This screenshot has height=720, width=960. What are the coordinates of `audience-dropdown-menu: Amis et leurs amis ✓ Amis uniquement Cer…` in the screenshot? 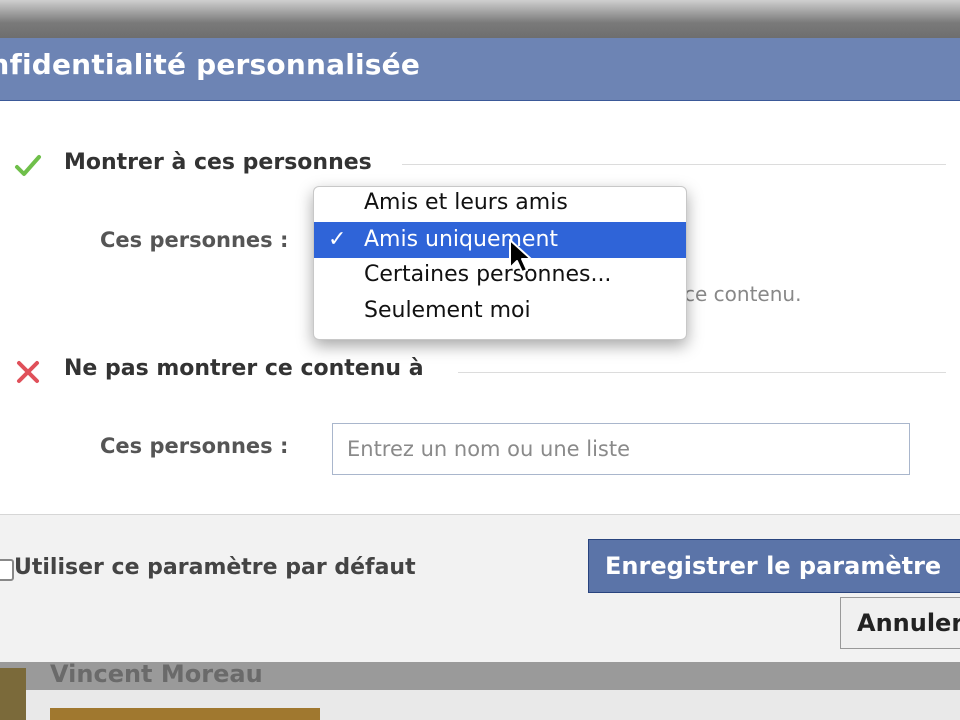 It's located at (500, 263).